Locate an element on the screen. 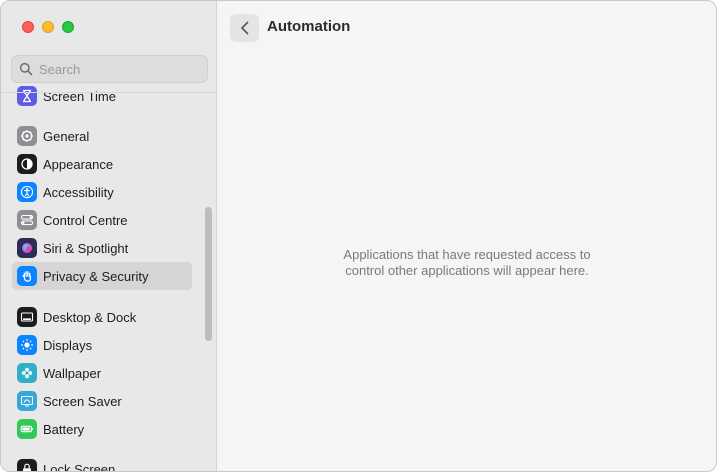  sidebar-item-screen-saver: Screen Saver is located at coordinates (102, 401).